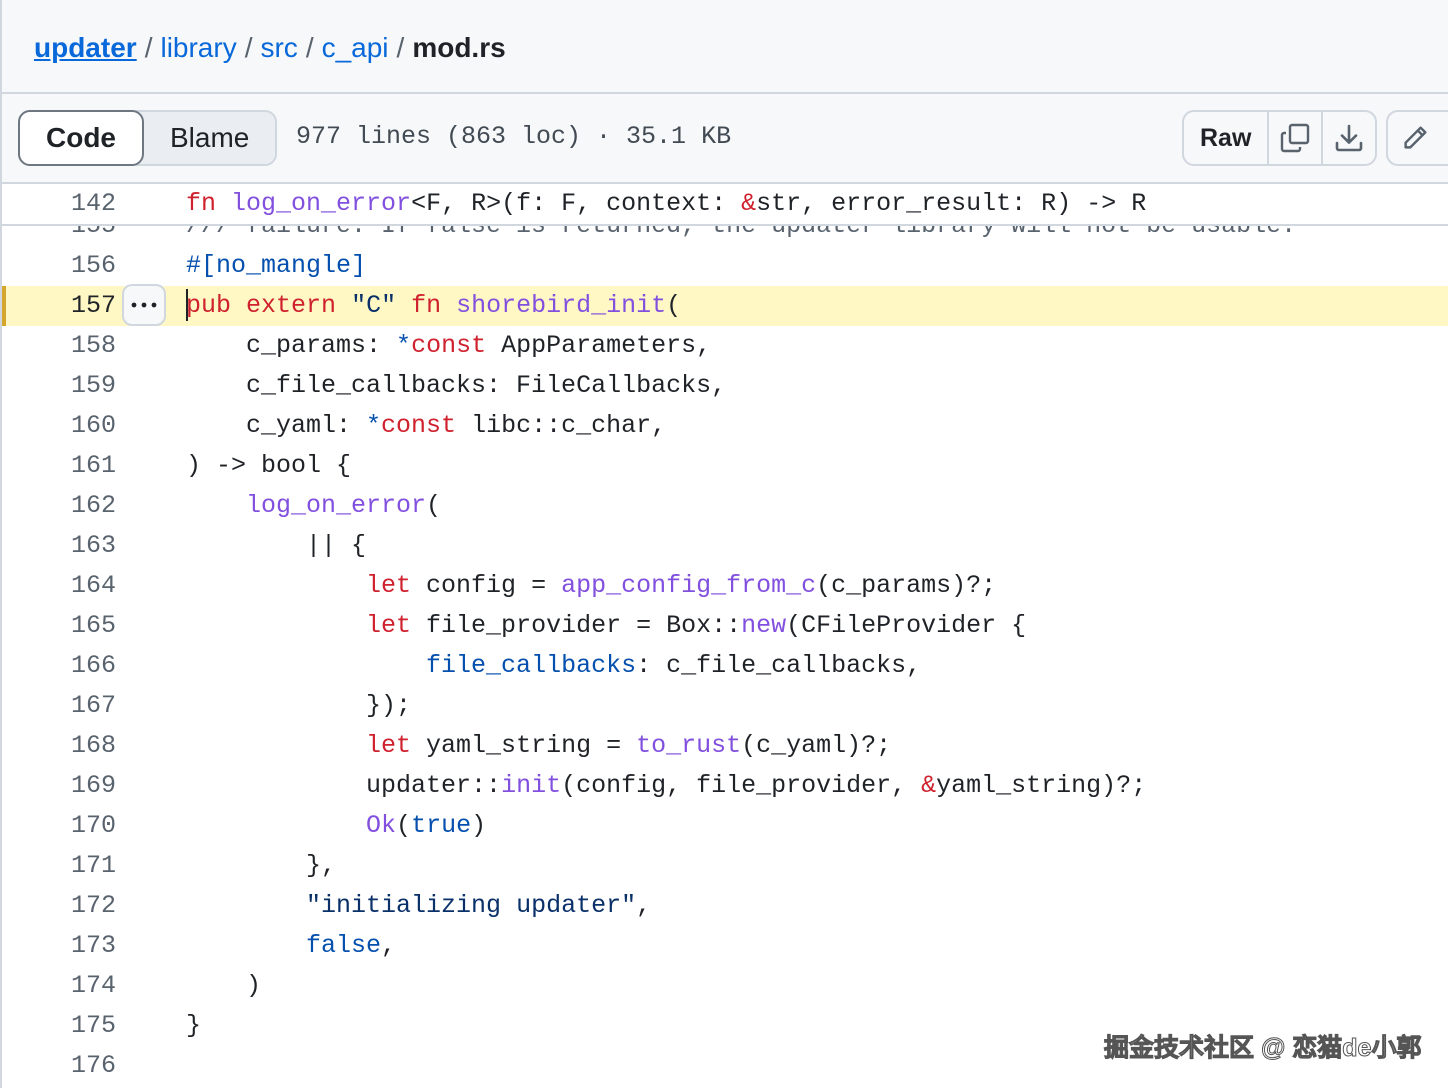  I want to click on code-line: 158 c_params: *const AppParameters,, so click(725, 346).